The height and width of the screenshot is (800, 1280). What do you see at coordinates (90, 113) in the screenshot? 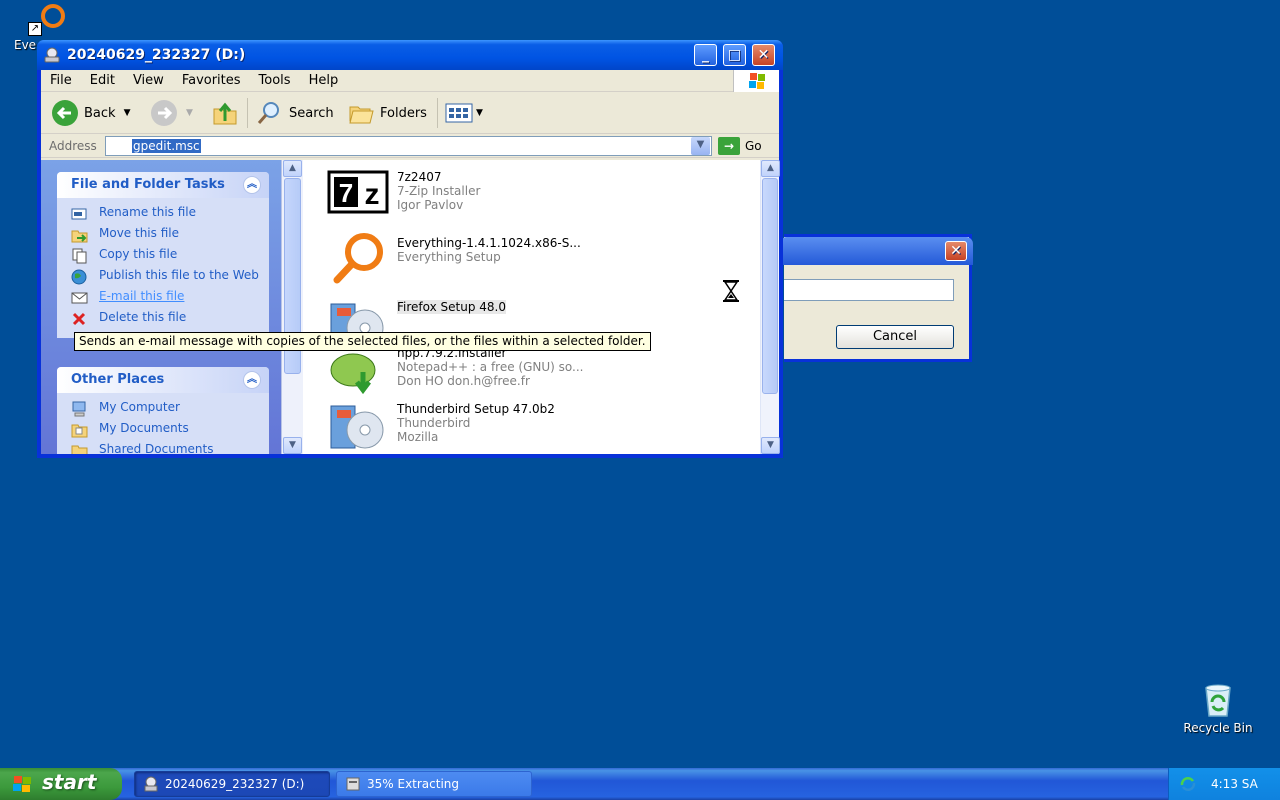
I see `back-button: Back ▼` at bounding box center [90, 113].